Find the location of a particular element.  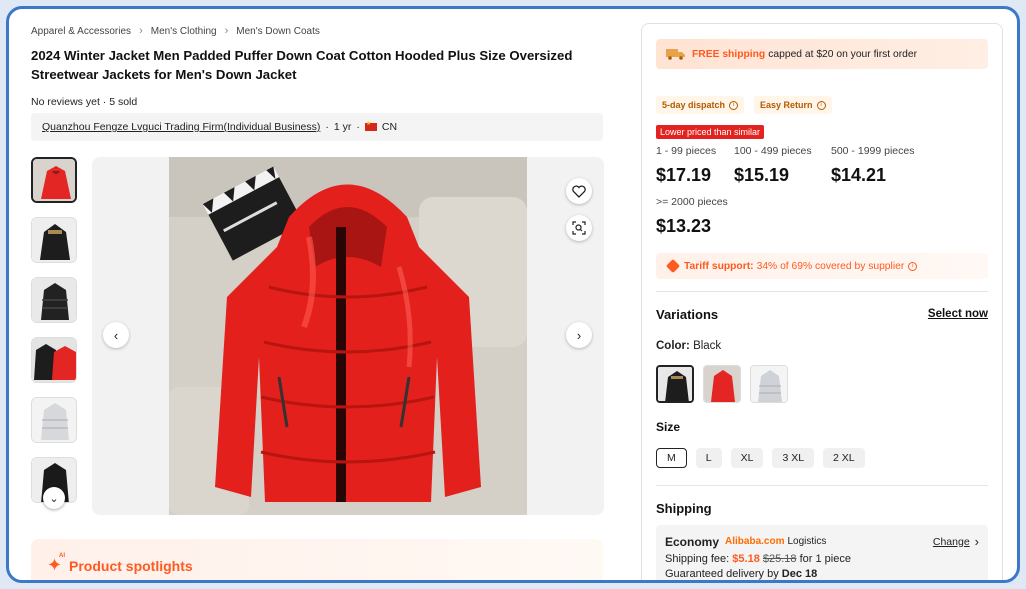

size-option-2xl: 2 XL is located at coordinates (844, 458).